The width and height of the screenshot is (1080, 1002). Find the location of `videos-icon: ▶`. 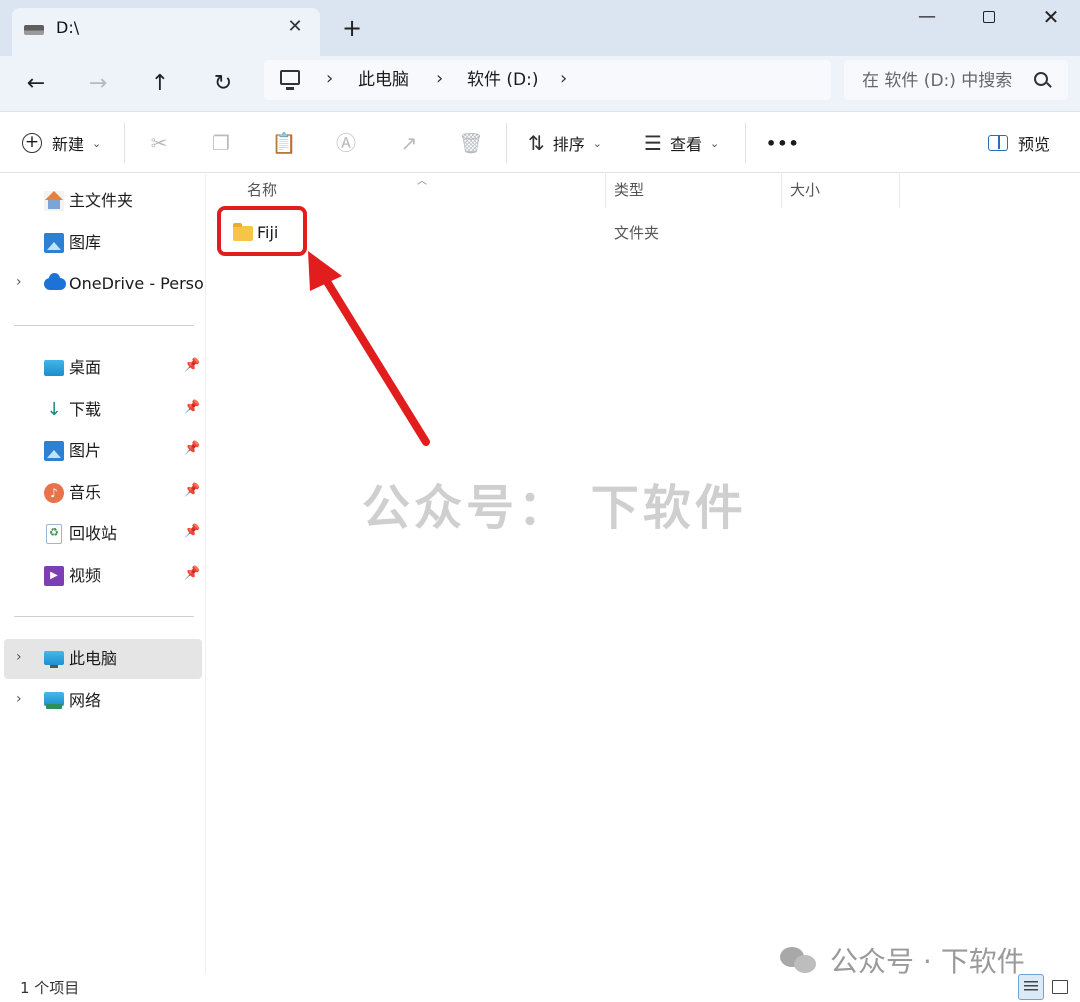

videos-icon: ▶ is located at coordinates (54, 576).